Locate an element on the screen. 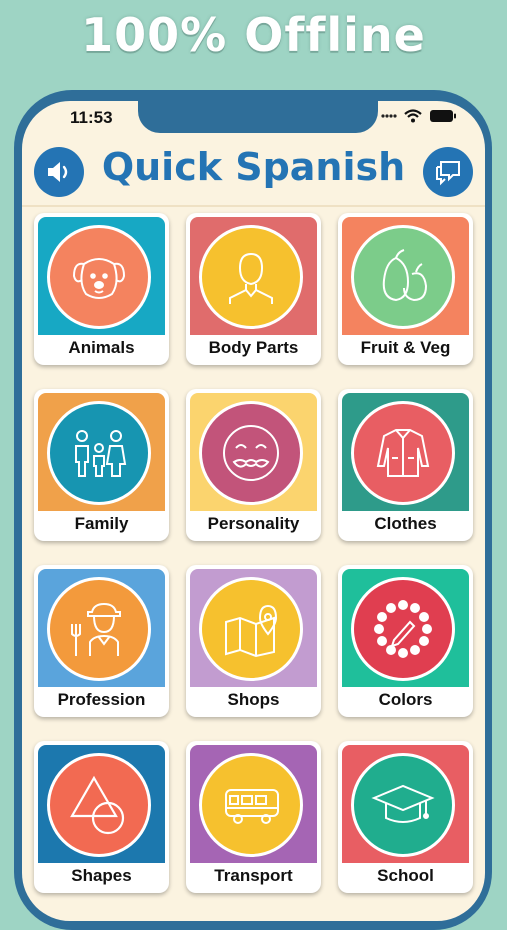 The width and height of the screenshot is (507, 930). wifi-icon is located at coordinates (413, 116).